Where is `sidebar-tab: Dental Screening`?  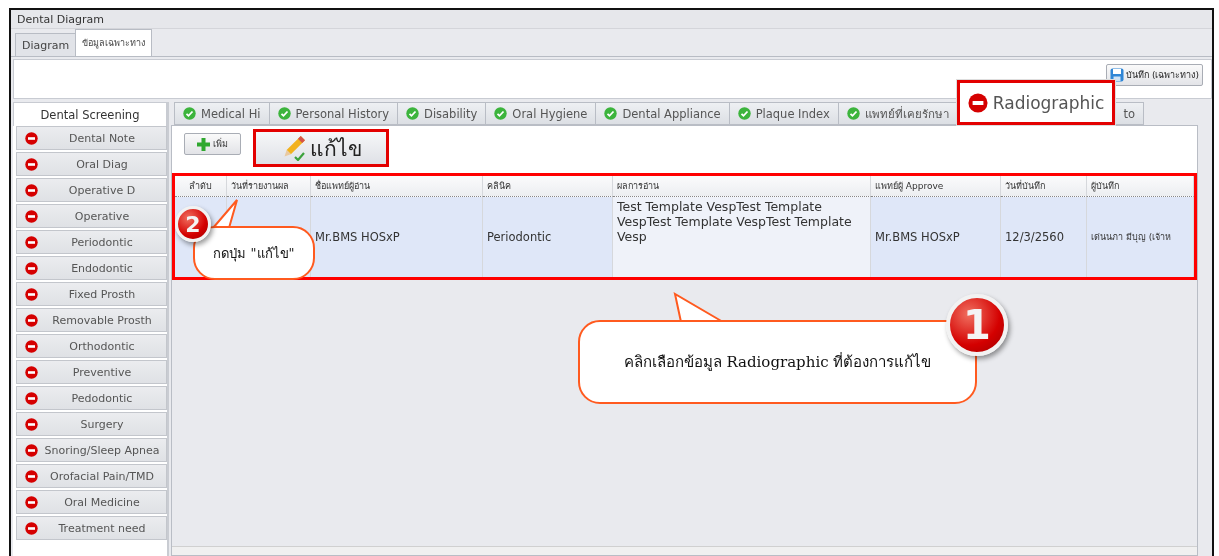 sidebar-tab: Dental Screening is located at coordinates (90, 114).